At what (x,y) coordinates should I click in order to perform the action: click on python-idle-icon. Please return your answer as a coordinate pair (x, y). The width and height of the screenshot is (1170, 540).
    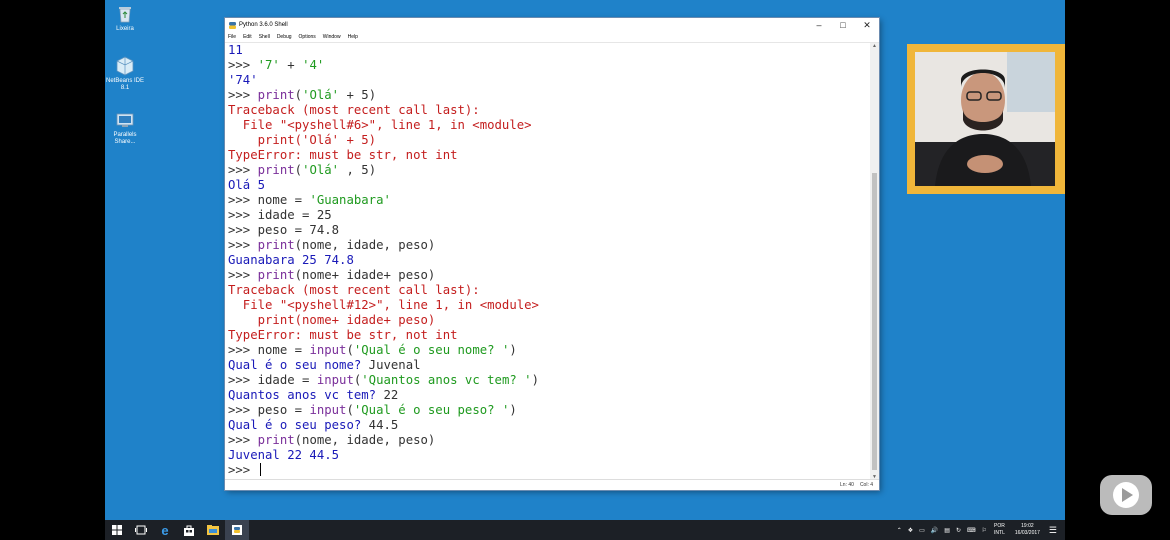
    Looking at the image, I should click on (237, 530).